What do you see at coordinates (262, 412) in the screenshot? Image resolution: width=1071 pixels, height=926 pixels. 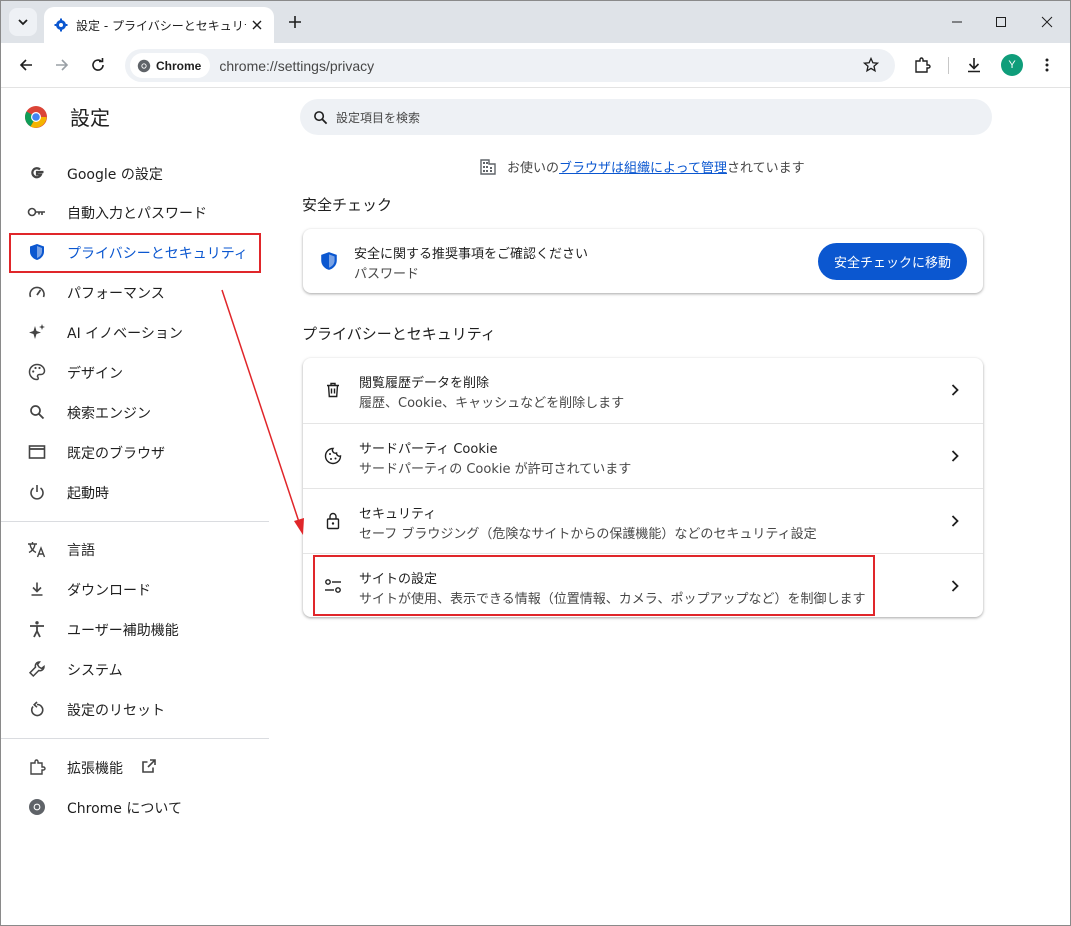 I see `annotation-arrow` at bounding box center [262, 412].